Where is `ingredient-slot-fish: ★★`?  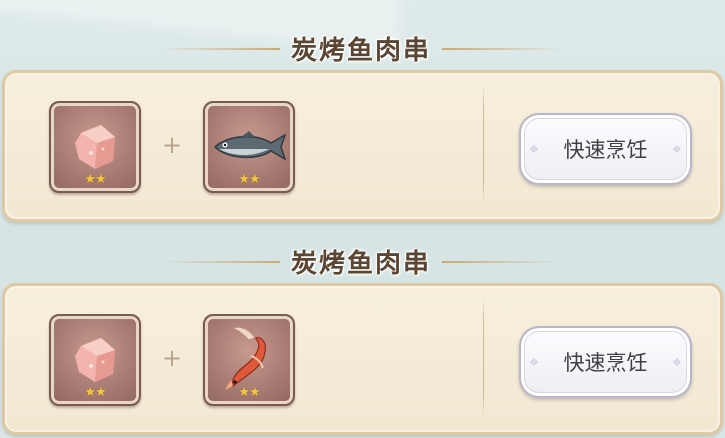
ingredient-slot-fish: ★★ is located at coordinates (249, 147).